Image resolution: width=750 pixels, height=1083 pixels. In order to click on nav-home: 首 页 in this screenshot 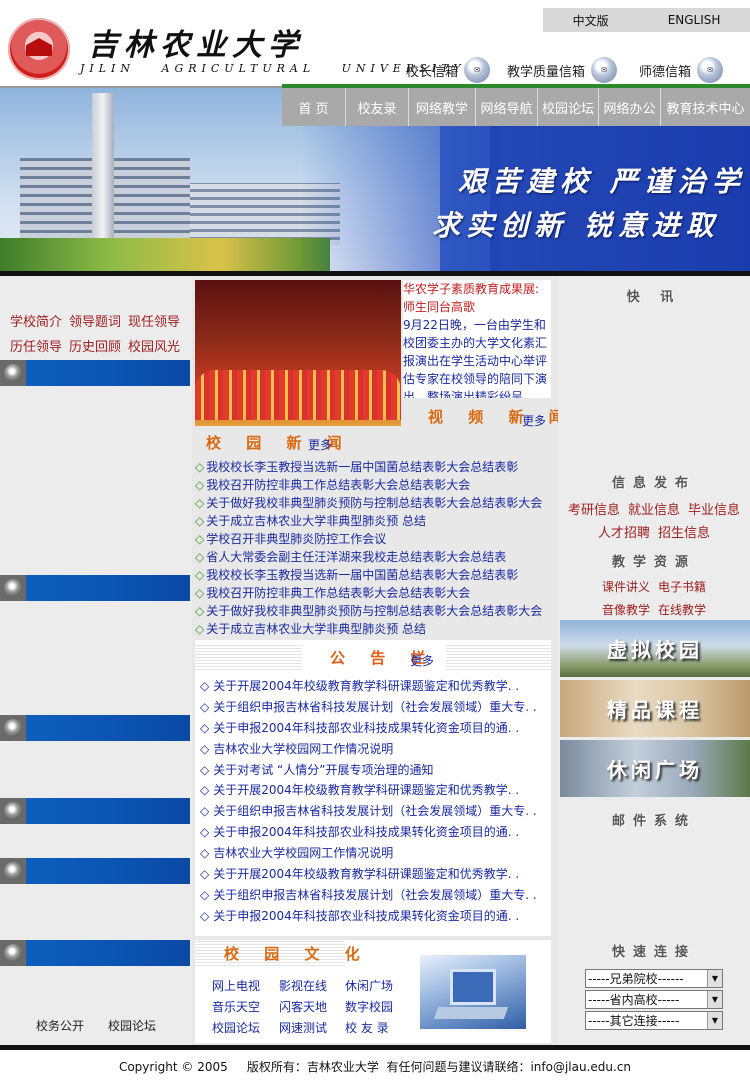, I will do `click(314, 107)`.